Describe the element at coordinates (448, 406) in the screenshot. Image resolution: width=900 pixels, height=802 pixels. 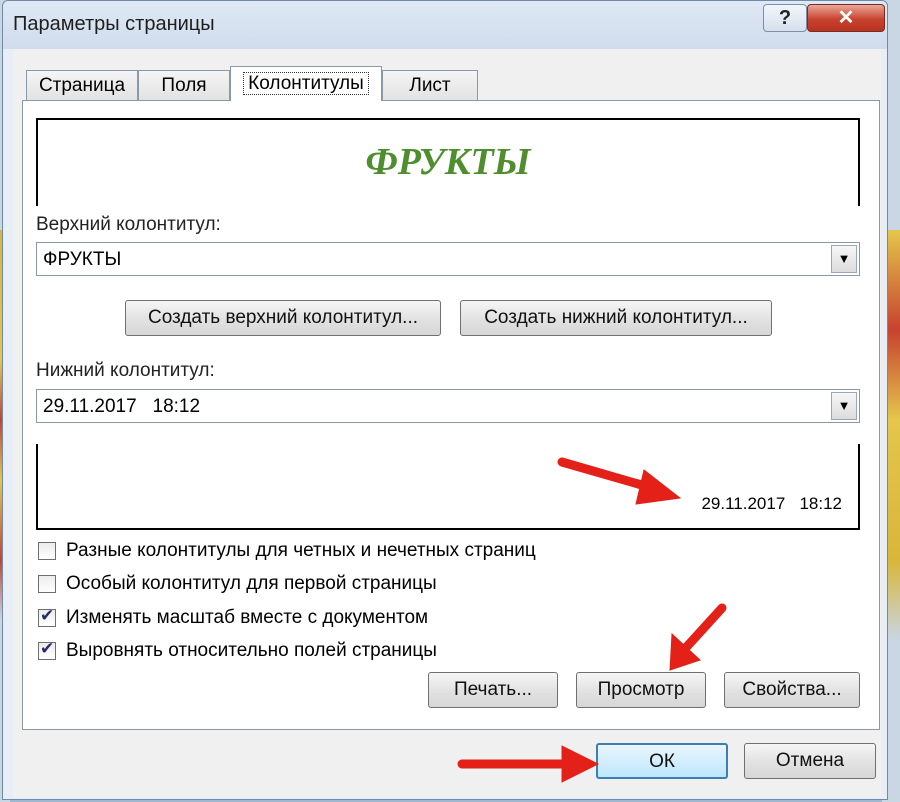
I see `footer-select: 29.11.2017 18:12 ▼` at that location.